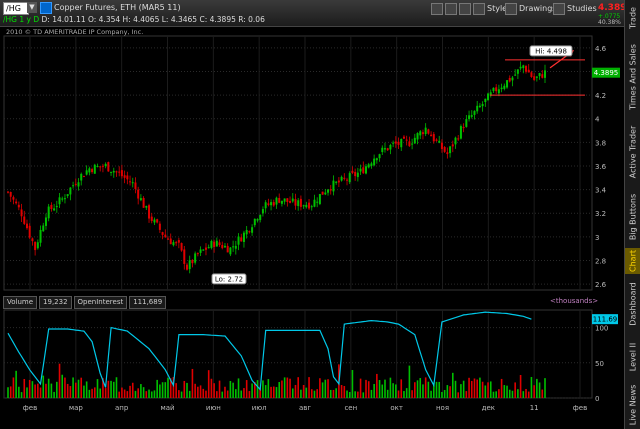 Image resolution: width=640 pixels, height=429 pixels. I want to click on x-tick-label: авг, so click(305, 408).